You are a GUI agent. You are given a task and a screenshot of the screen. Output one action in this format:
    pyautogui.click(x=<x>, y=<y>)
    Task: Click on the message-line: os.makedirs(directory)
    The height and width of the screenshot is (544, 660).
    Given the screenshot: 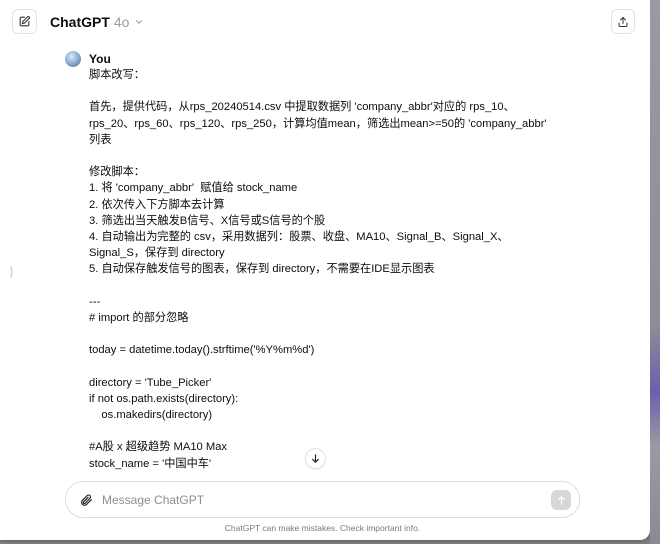 What is the action you would take?
    pyautogui.click(x=151, y=414)
    